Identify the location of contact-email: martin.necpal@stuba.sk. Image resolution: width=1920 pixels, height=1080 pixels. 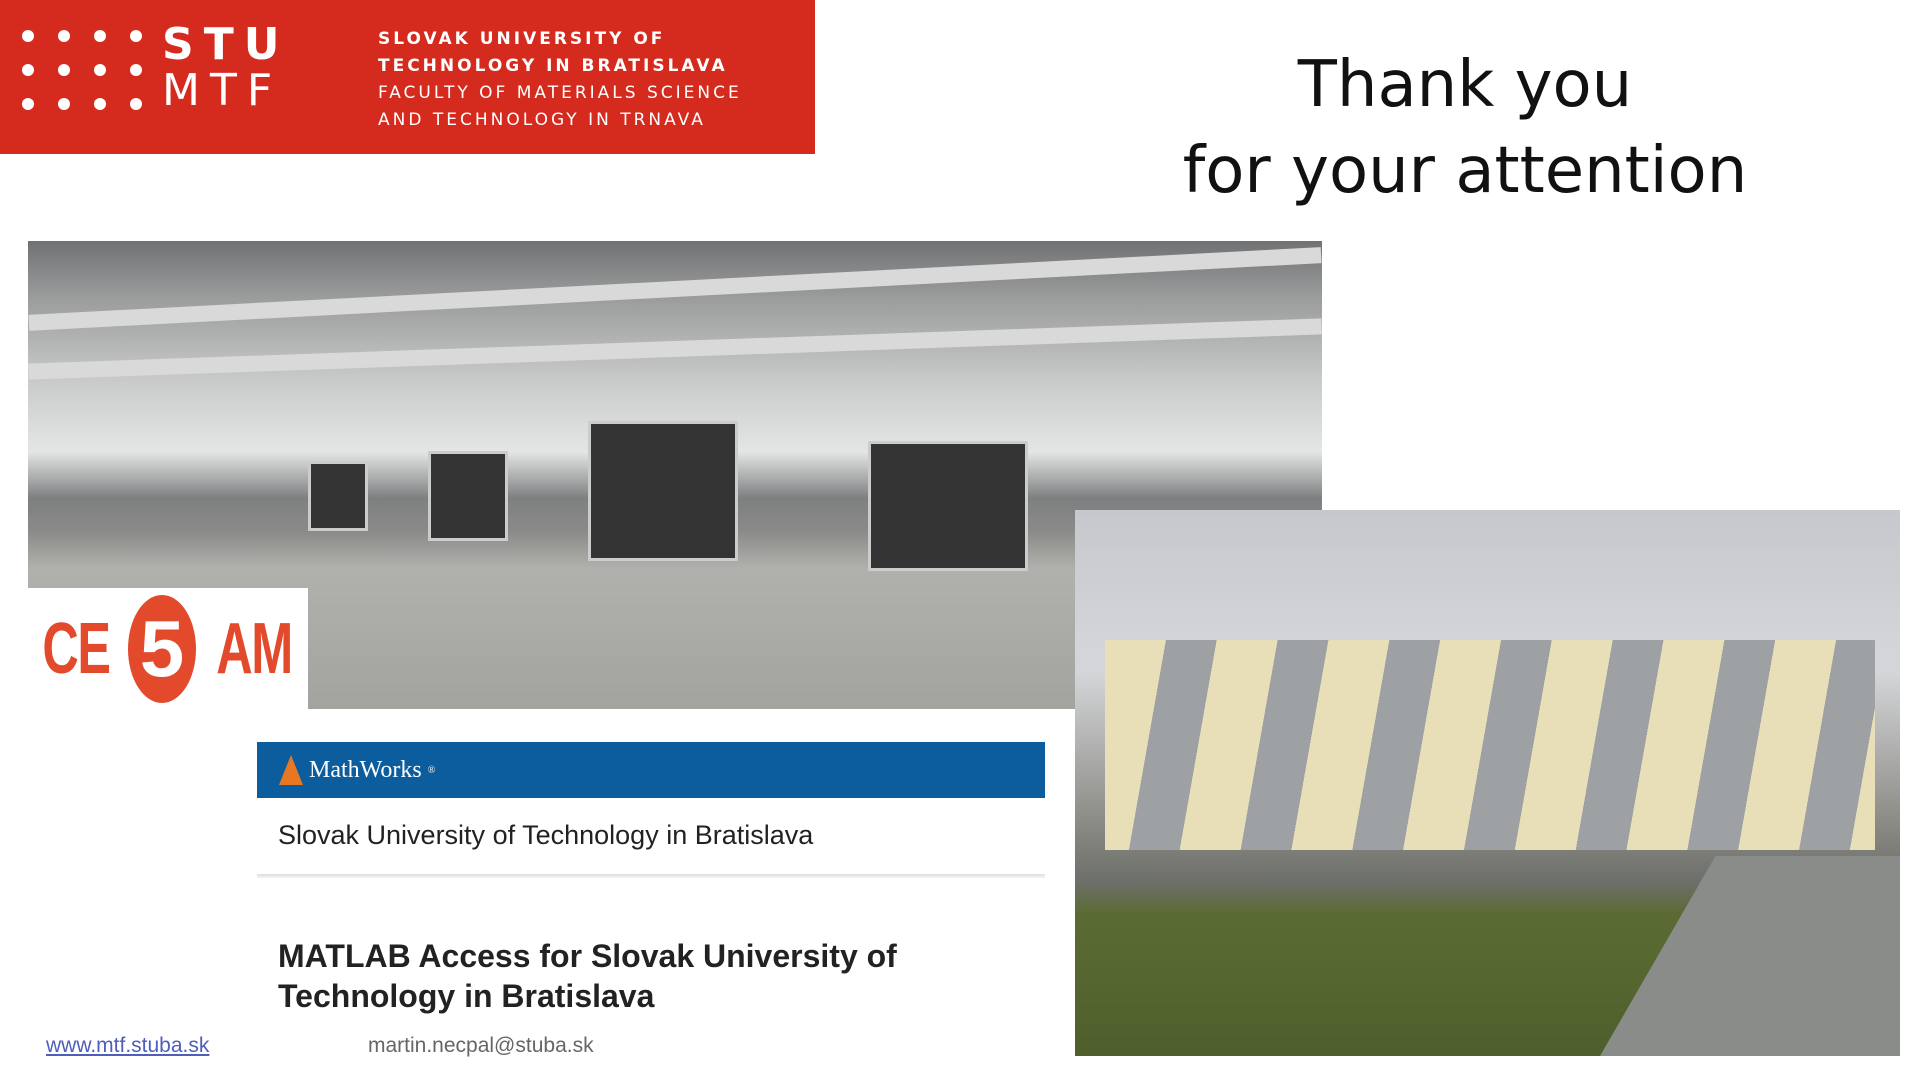
(481, 1045).